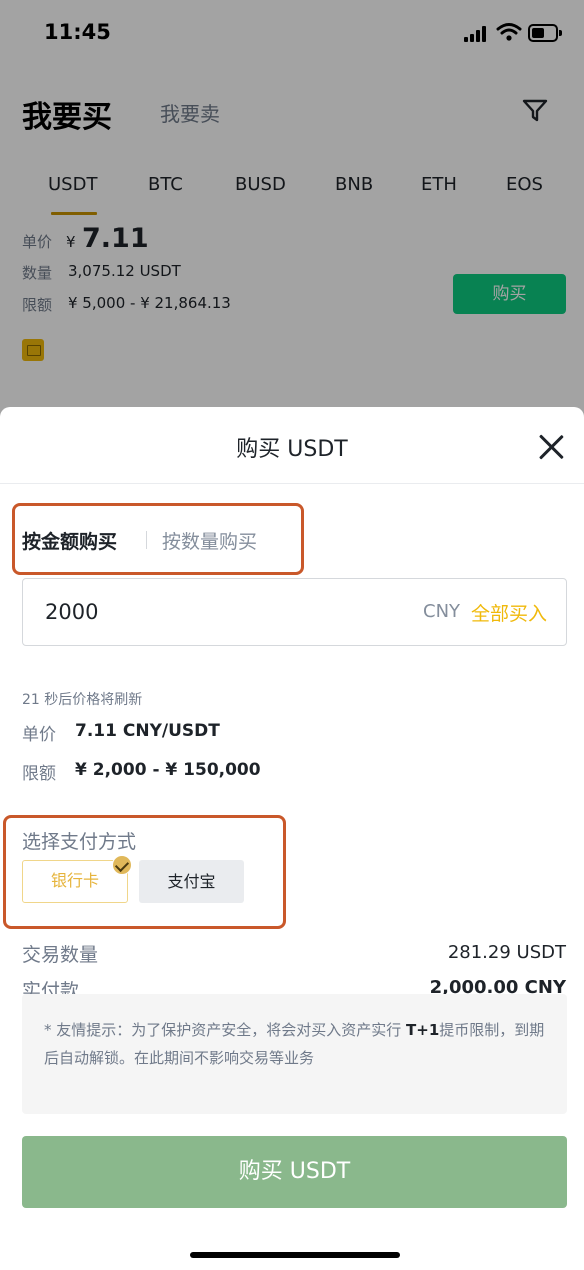 Image resolution: width=584 pixels, height=1270 pixels. I want to click on trade-qty-value: 281.29 USDT, so click(506, 952).